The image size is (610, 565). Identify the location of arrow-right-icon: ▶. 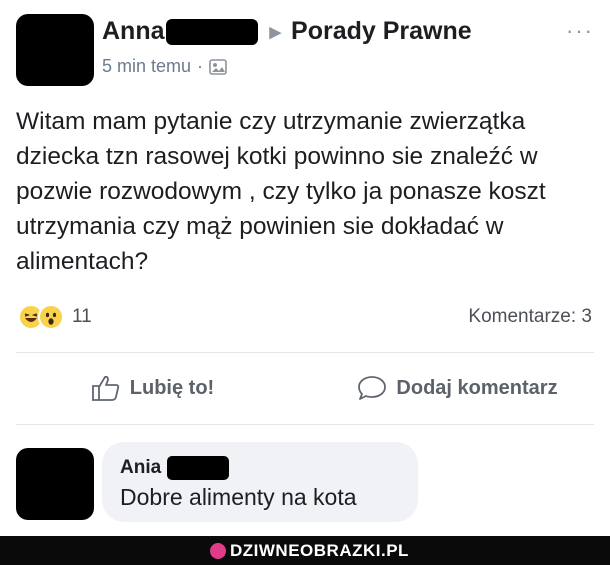
(275, 32).